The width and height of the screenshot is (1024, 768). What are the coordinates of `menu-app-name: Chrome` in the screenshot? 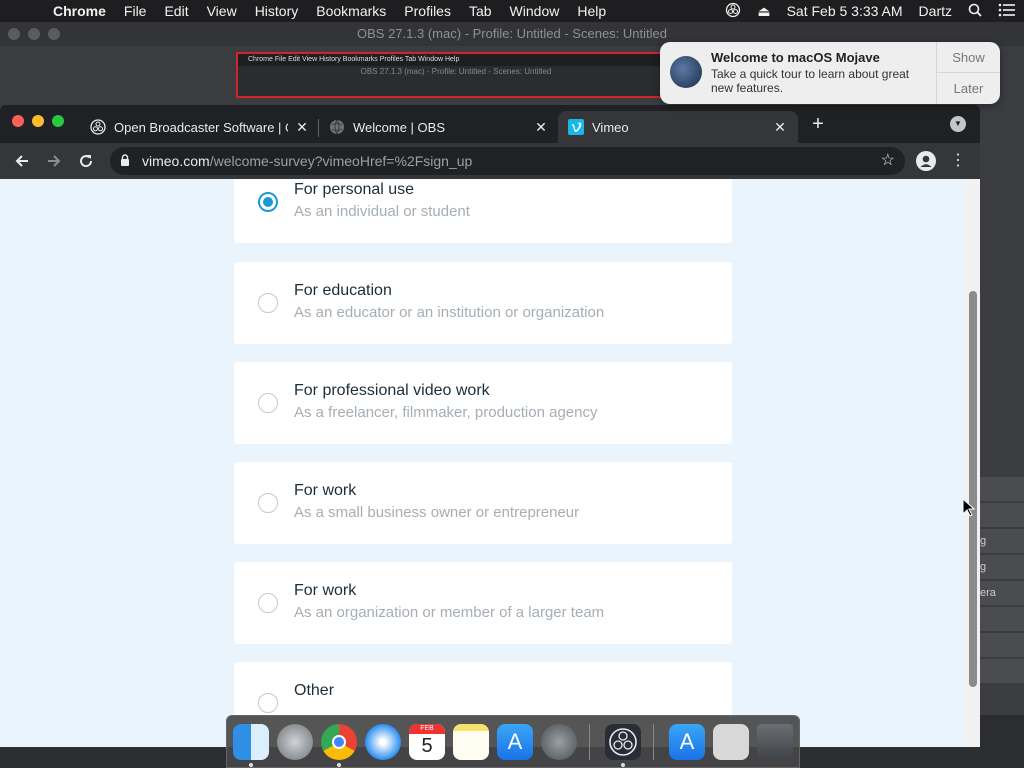 It's located at (79, 11).